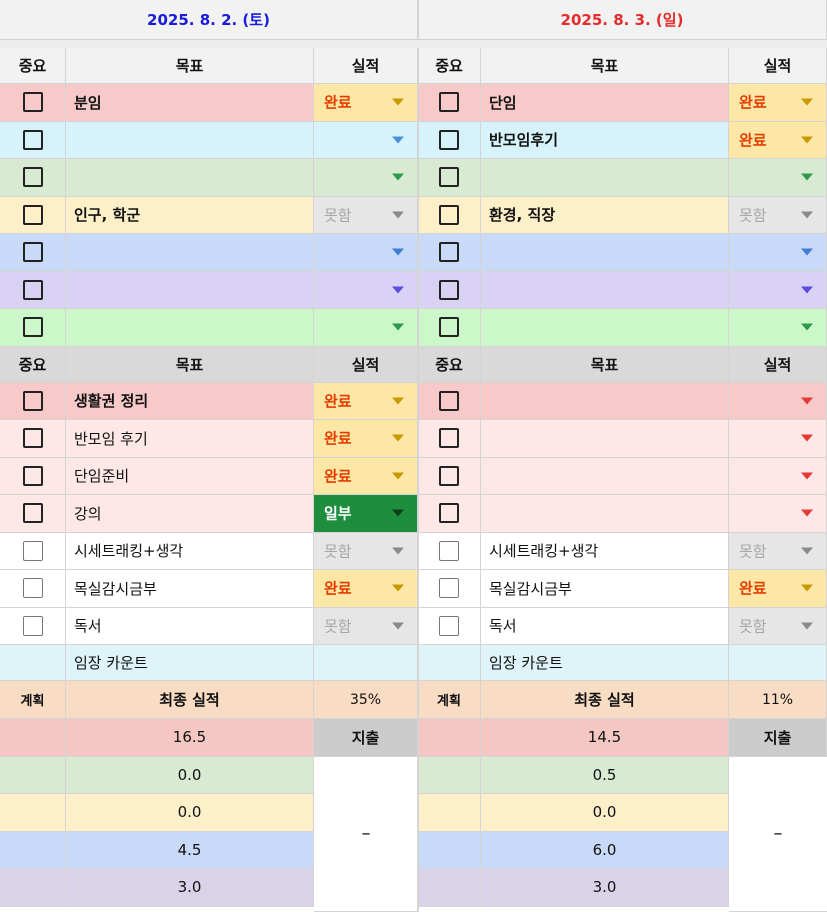  What do you see at coordinates (190, 215) in the screenshot?
I see `goal-cell: 인구, 학군` at bounding box center [190, 215].